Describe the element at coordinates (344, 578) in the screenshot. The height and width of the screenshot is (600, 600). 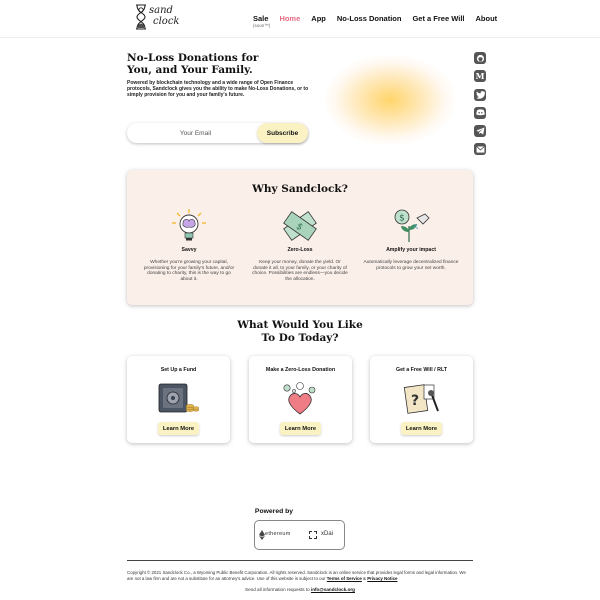
I see `terms-link: Terms of Service` at that location.